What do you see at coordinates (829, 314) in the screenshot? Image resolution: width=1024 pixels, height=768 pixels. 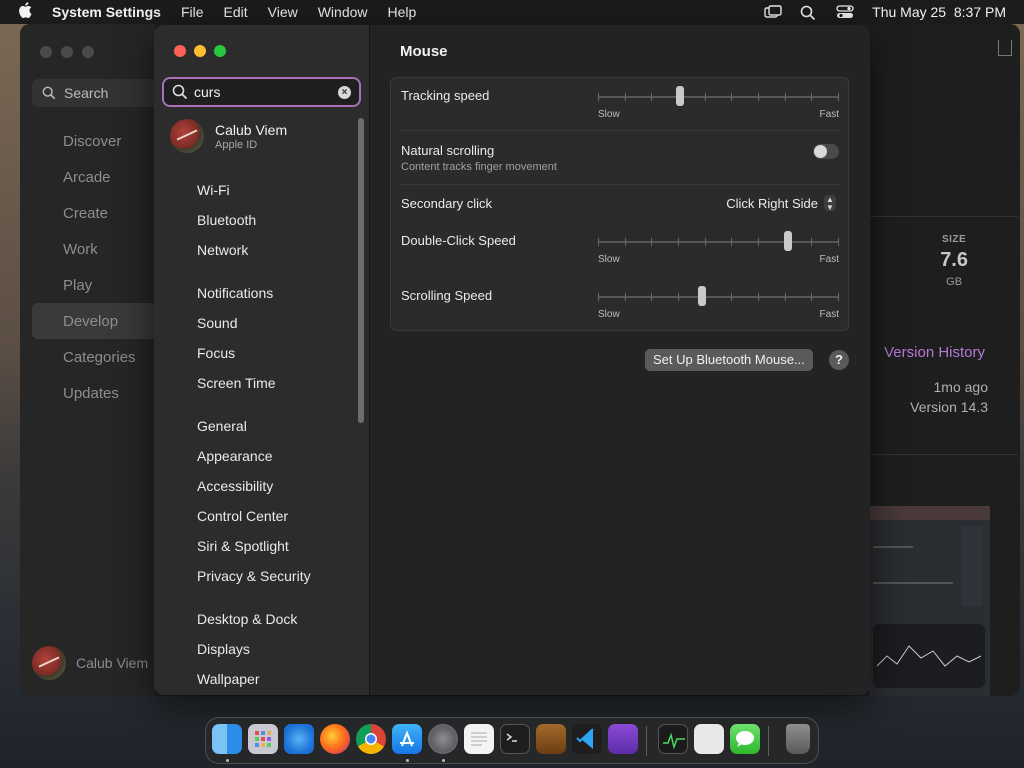 I see `slider-max-label: Fast` at bounding box center [829, 314].